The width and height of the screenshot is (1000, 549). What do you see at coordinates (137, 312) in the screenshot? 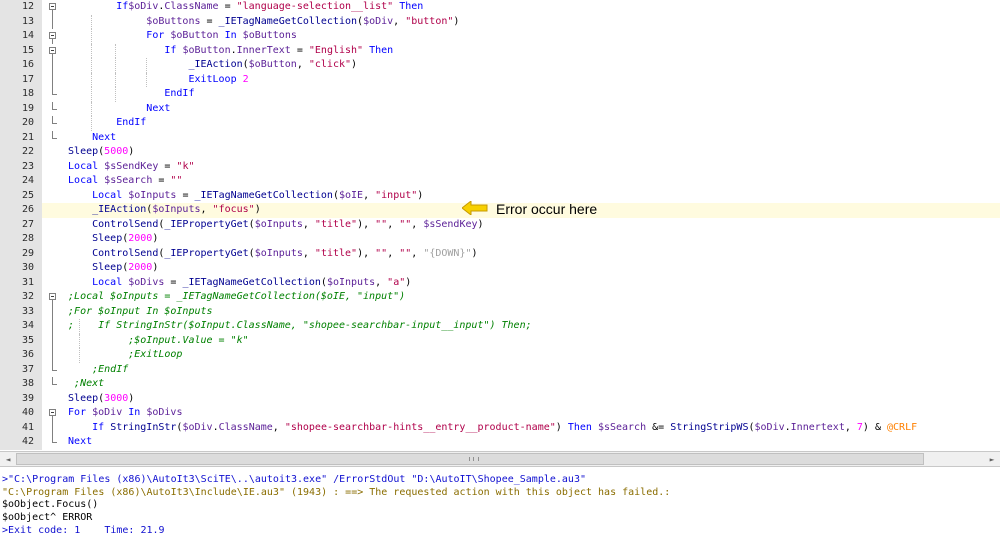
I see `code-text: ;For $oInput In $oInputs` at bounding box center [137, 312].